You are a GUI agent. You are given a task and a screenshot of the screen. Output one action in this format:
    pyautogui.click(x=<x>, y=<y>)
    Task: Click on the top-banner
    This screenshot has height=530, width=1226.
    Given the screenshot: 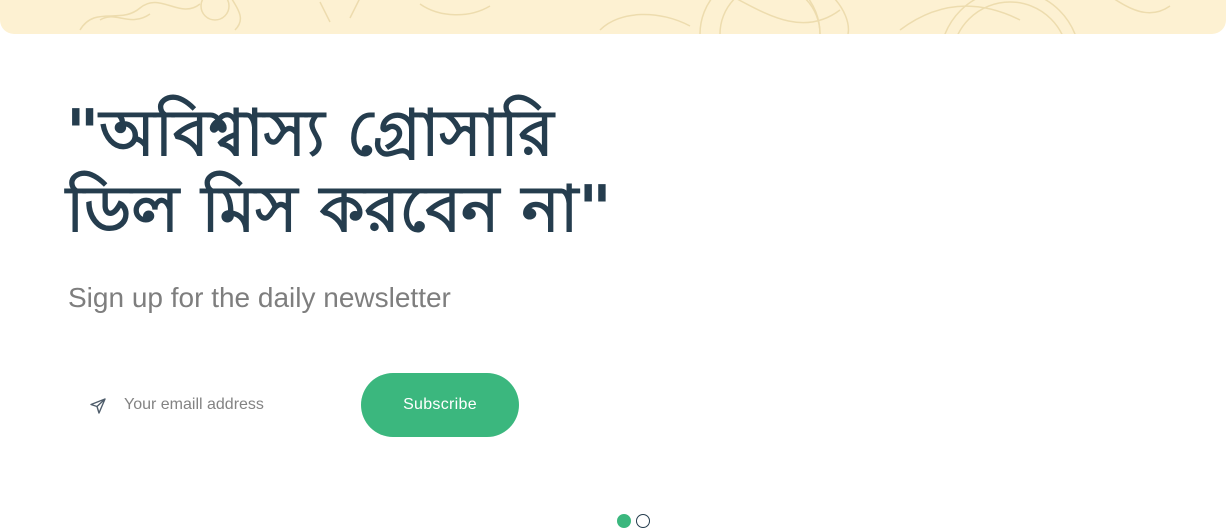 What is the action you would take?
    pyautogui.click(x=613, y=17)
    